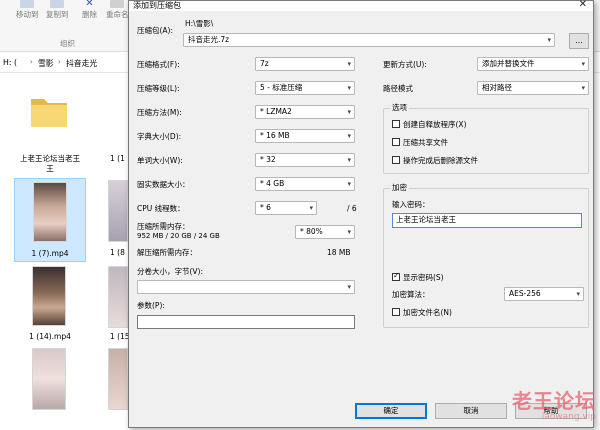  I want to click on enc-method-select: AES-256 ▾, so click(544, 294).